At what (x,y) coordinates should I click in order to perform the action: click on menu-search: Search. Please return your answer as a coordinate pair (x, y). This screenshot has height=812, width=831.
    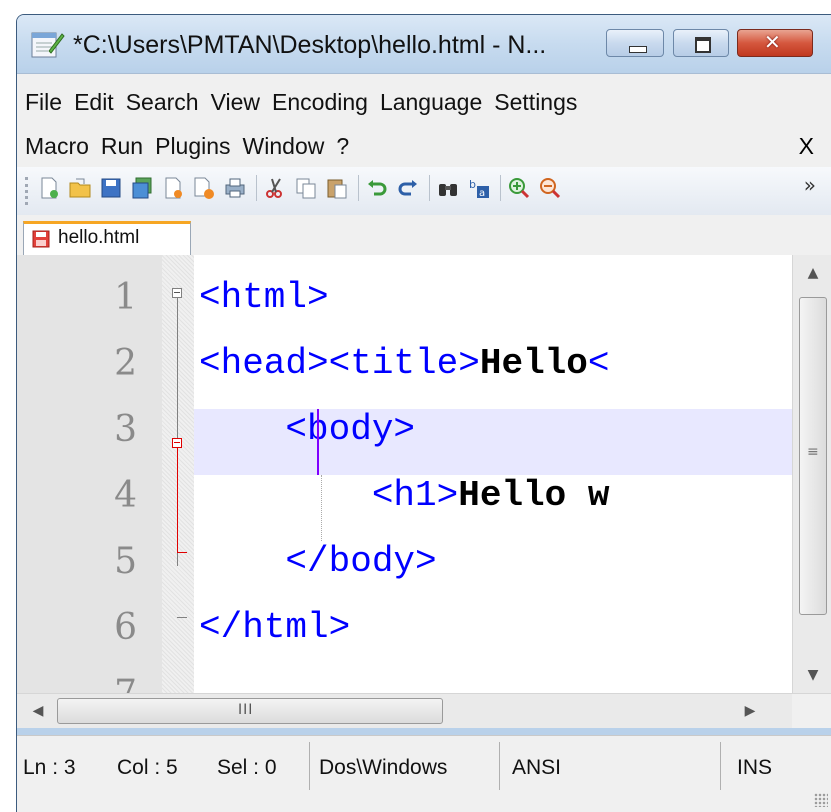
    Looking at the image, I should click on (162, 102).